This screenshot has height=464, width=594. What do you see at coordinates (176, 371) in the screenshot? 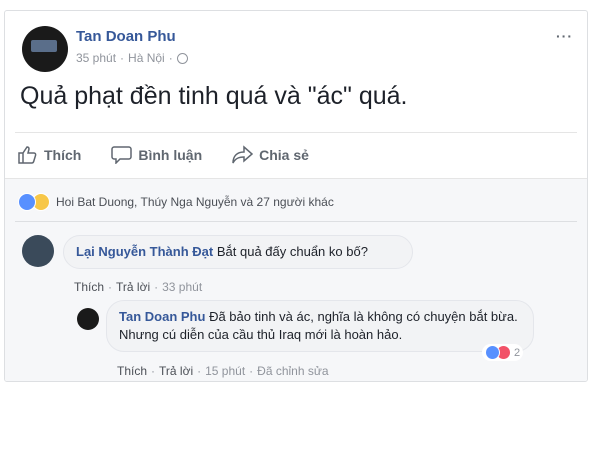
I see `reply-reply-link: Trả lời` at bounding box center [176, 371].